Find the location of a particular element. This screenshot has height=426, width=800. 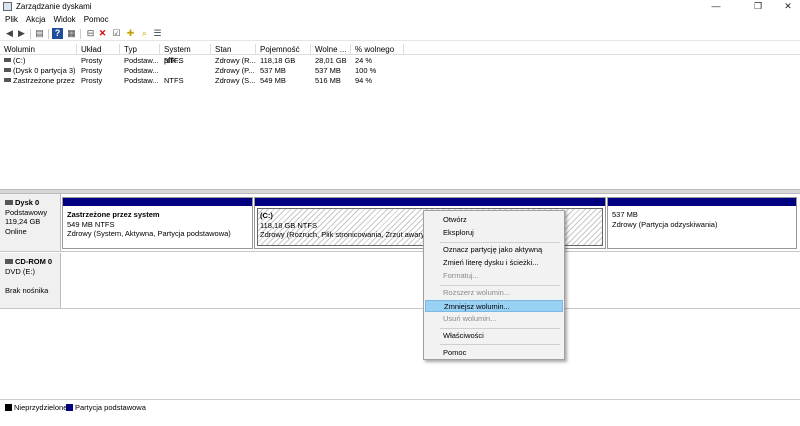

cell-pojemnosc: 118,18 GB is located at coordinates (278, 60).